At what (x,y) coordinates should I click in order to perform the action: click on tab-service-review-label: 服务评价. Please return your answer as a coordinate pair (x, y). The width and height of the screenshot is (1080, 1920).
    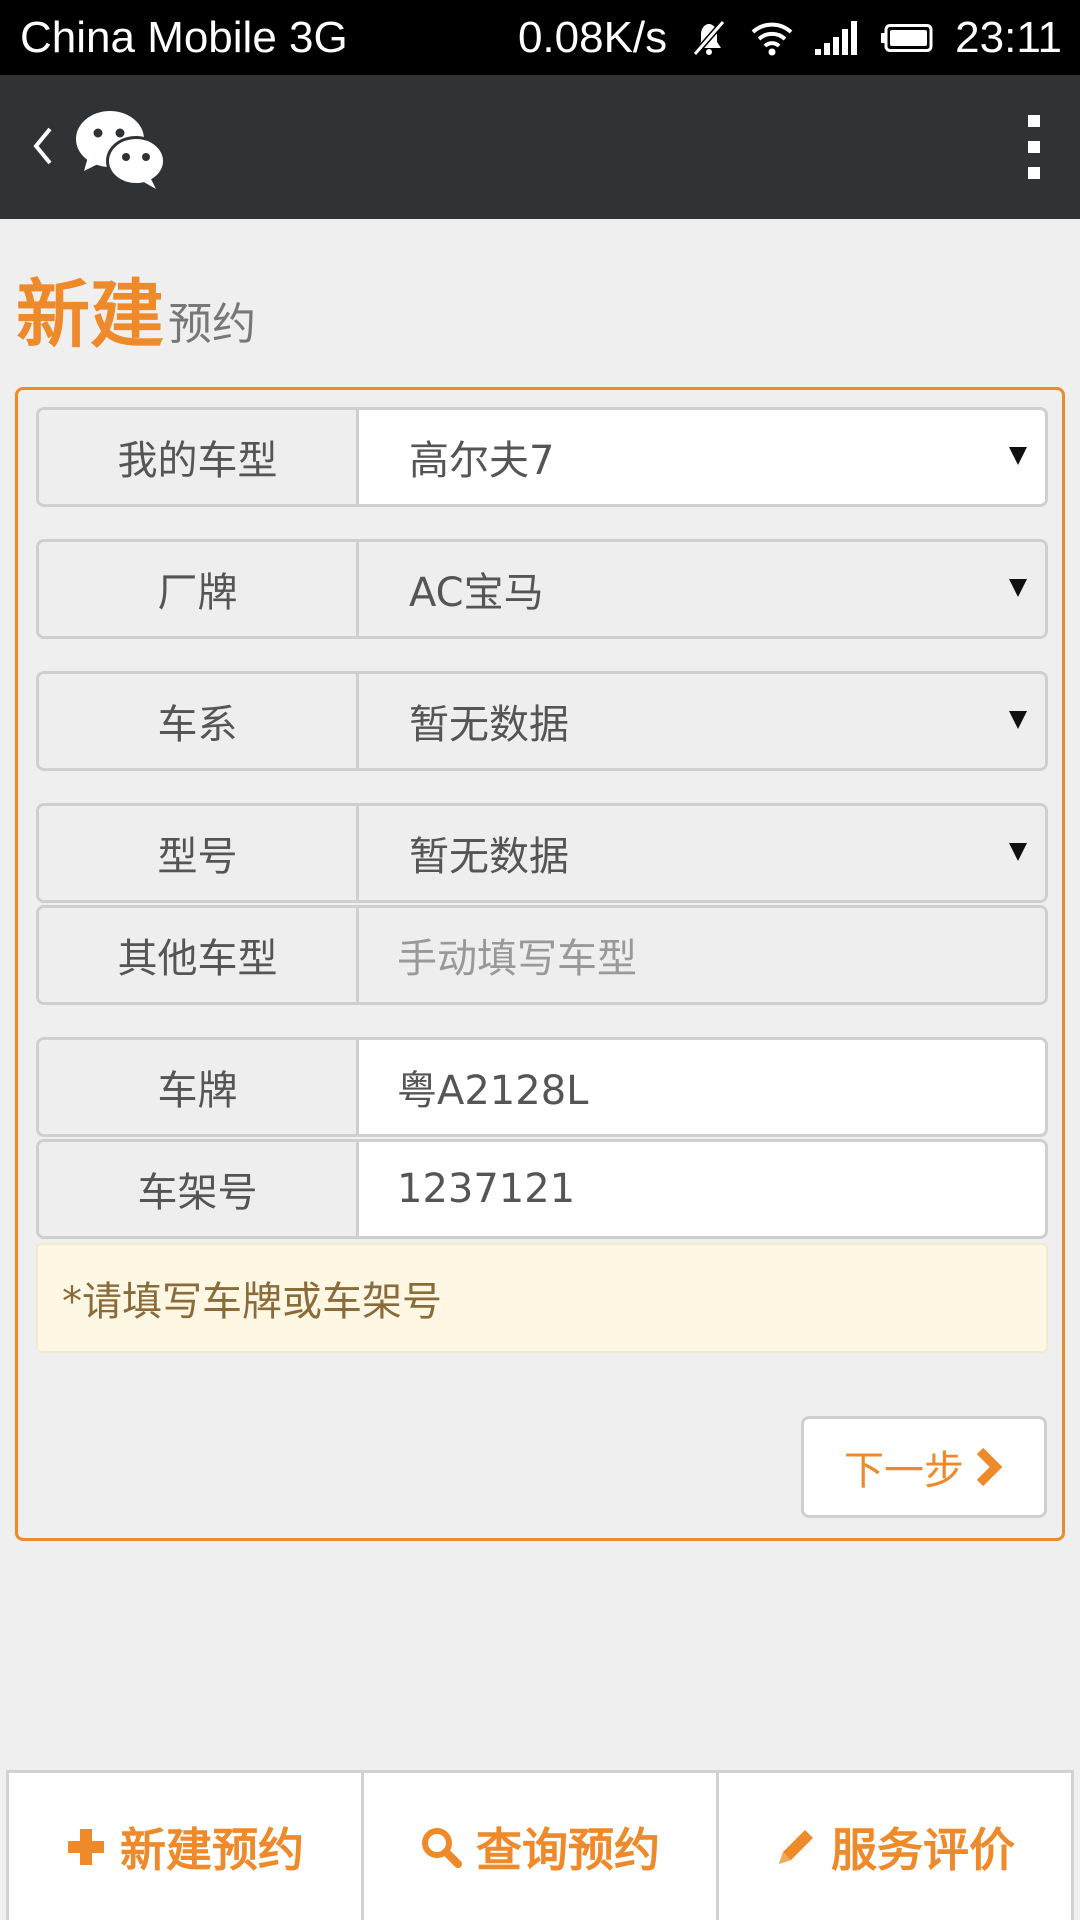
    Looking at the image, I should click on (923, 1849).